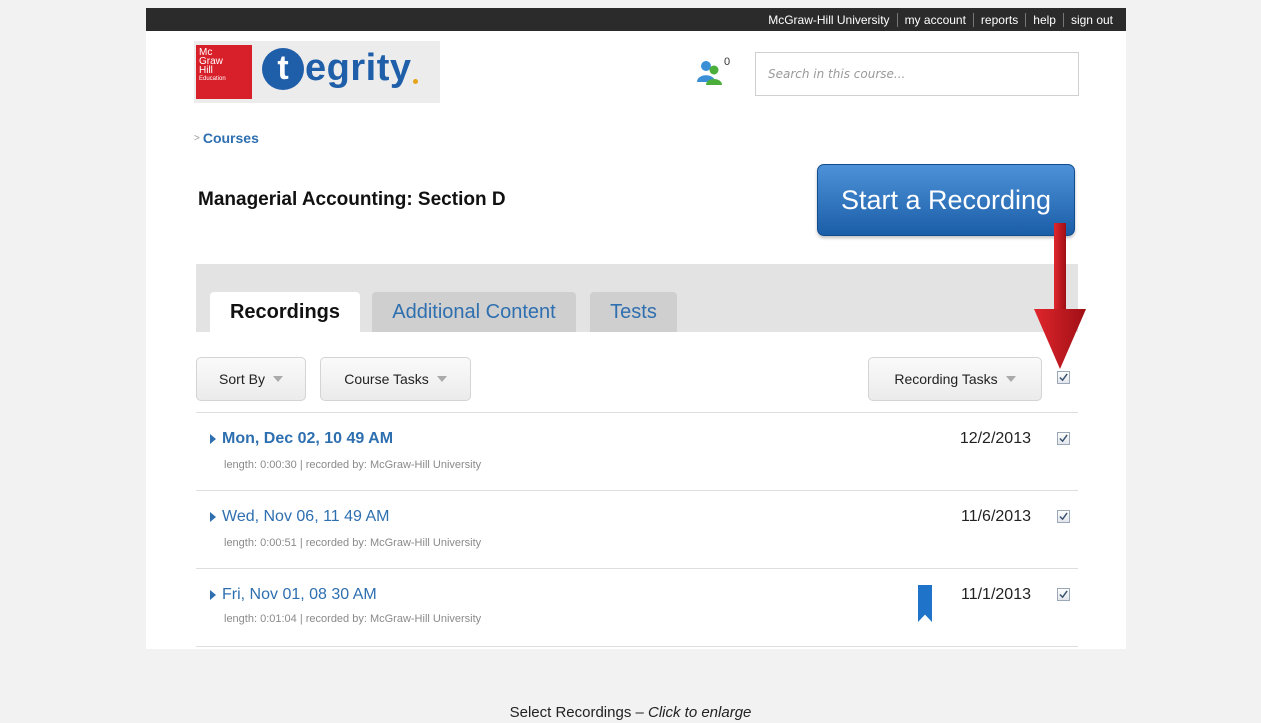  I want to click on top-nav-reports: reports, so click(999, 20).